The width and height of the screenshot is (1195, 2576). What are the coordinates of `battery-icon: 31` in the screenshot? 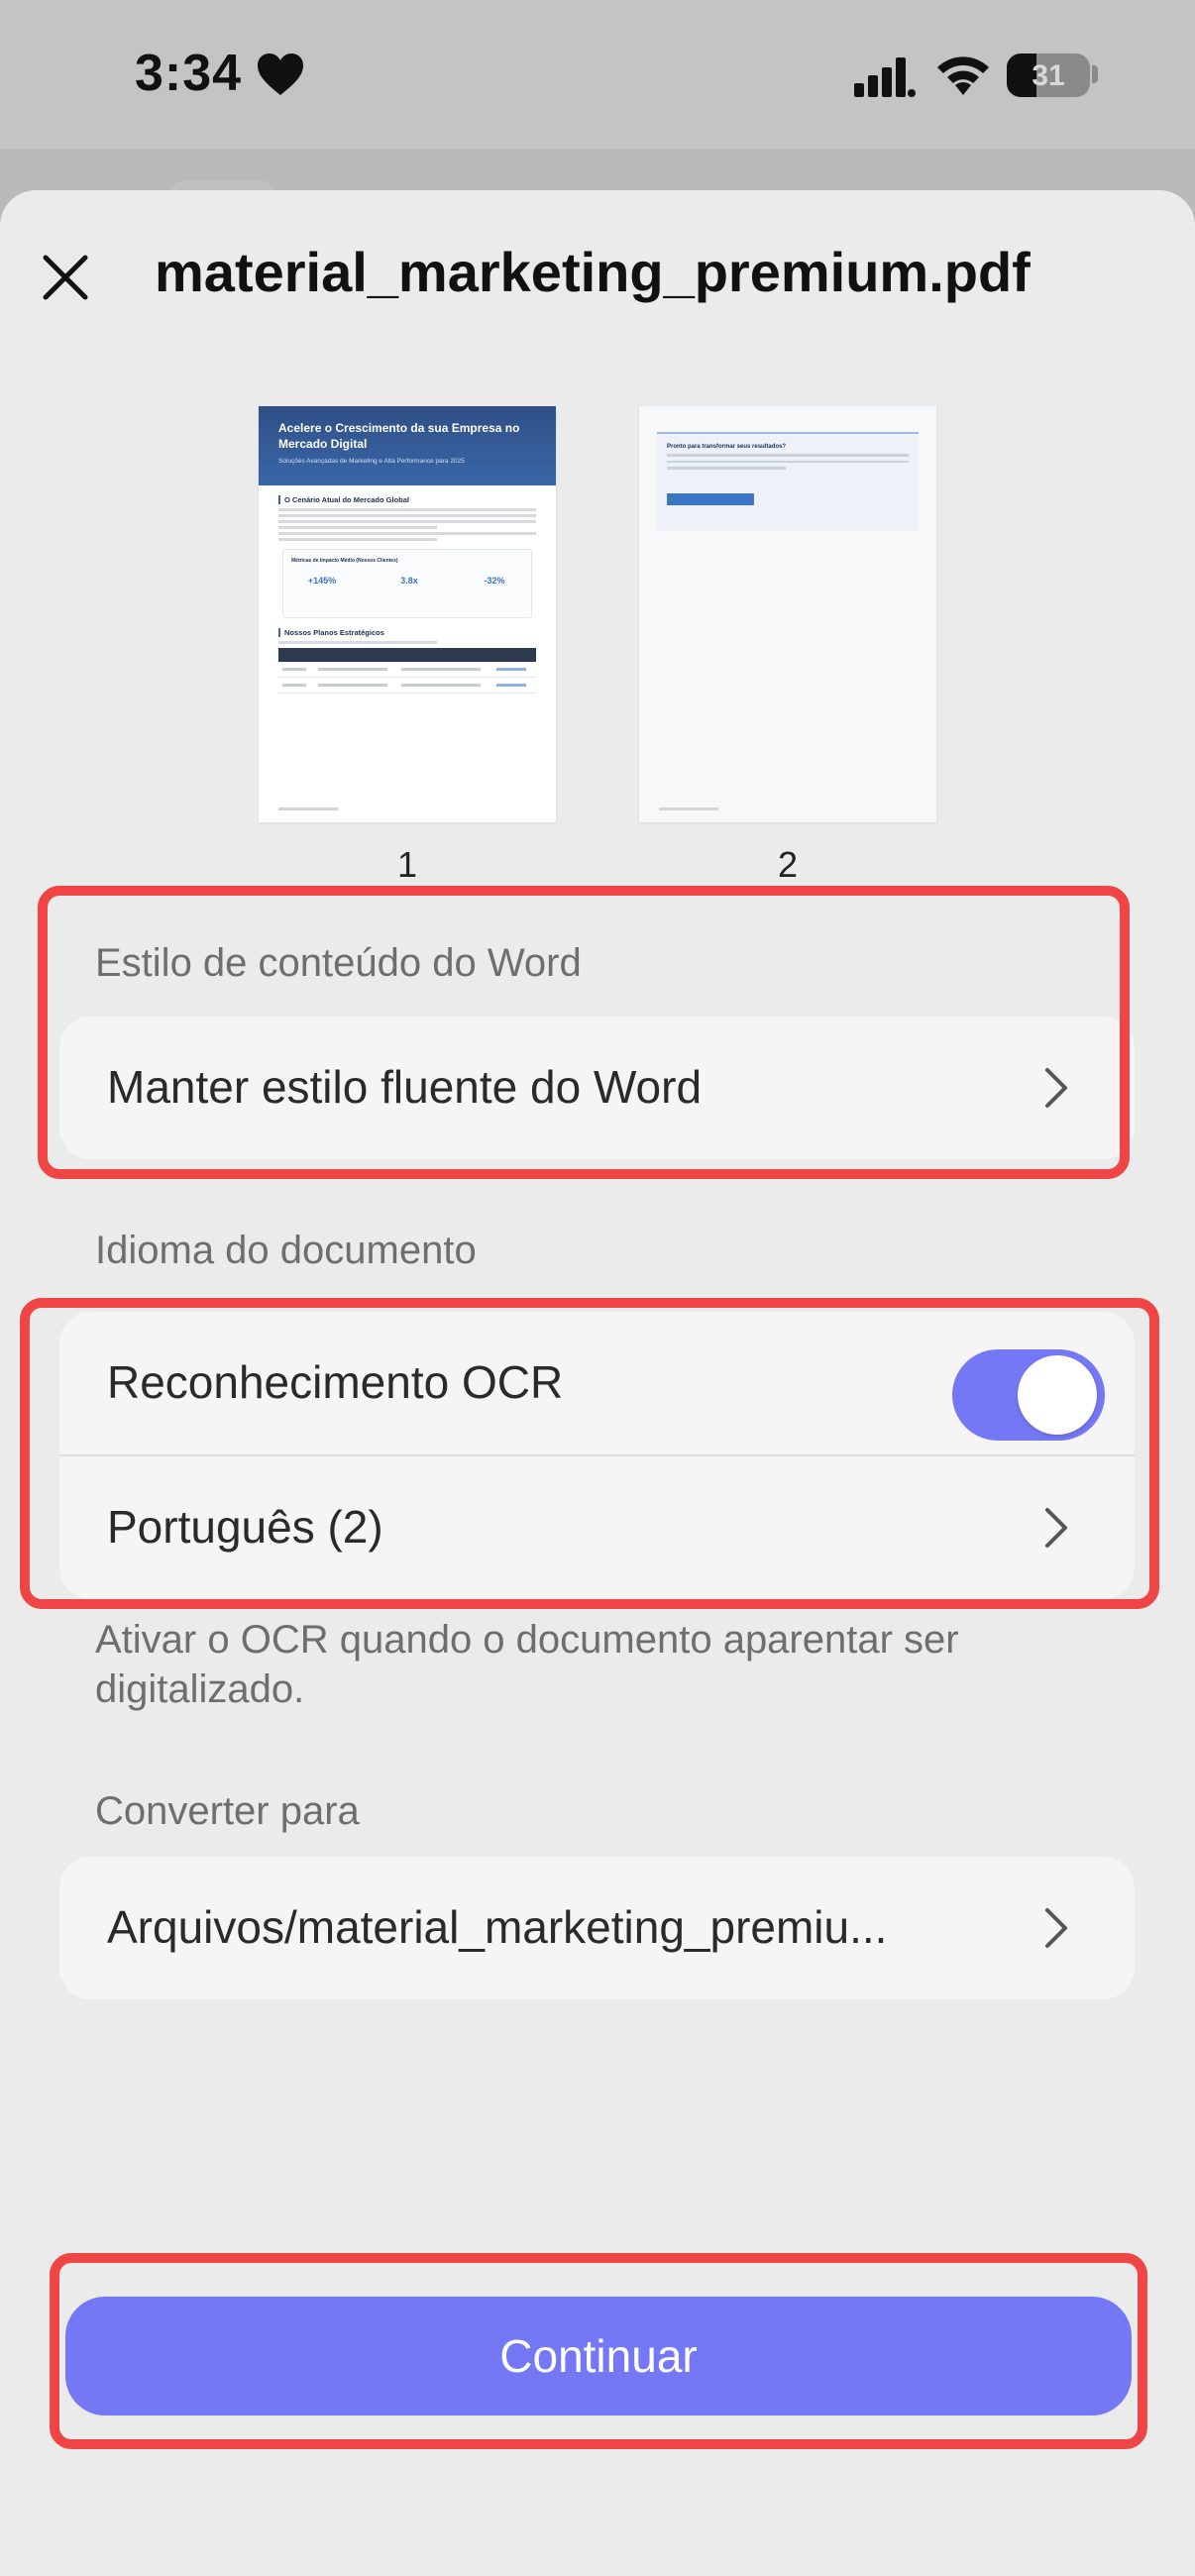 It's located at (1048, 75).